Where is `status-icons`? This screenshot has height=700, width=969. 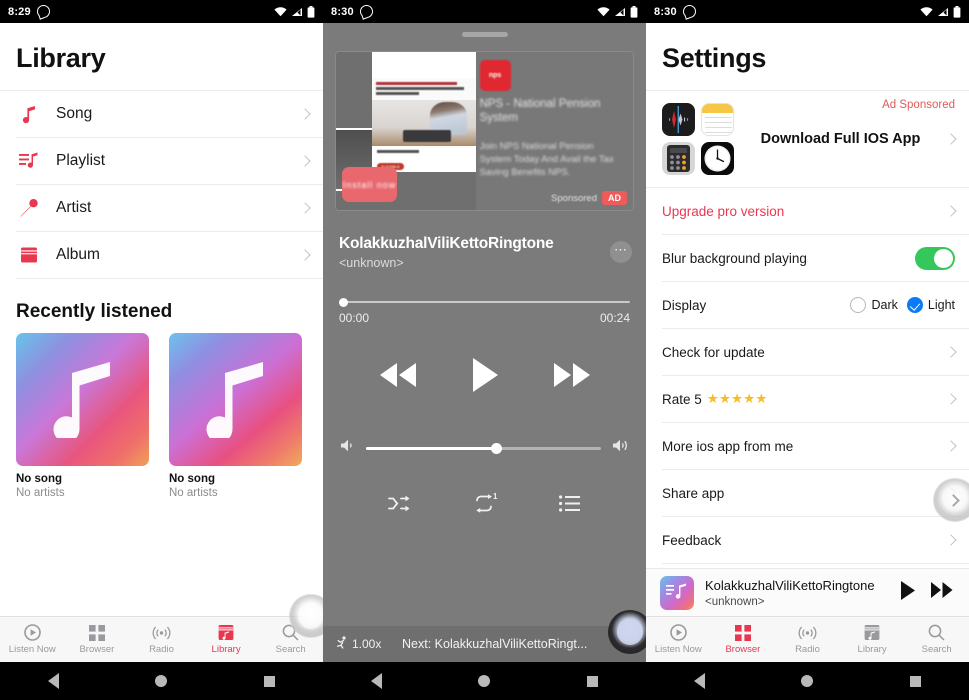
status-icons is located at coordinates (294, 11).